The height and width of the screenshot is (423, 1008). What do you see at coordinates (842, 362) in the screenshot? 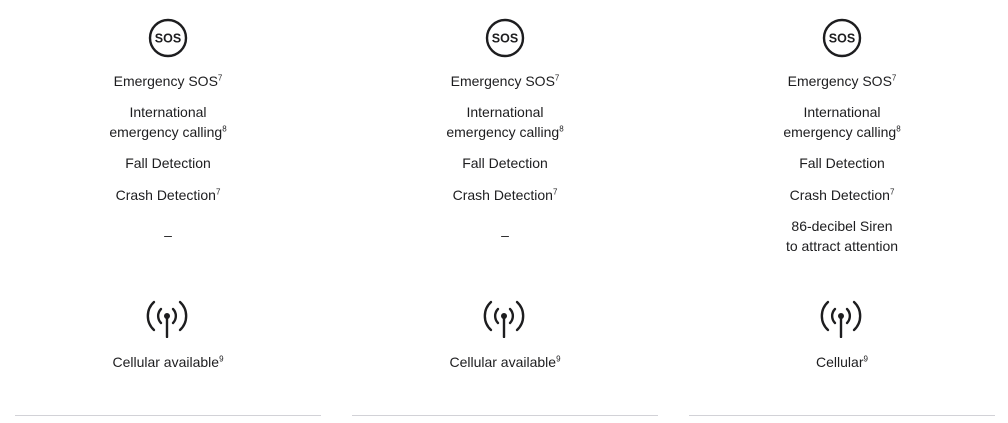
I see `cellular-label: Cellular9` at bounding box center [842, 362].